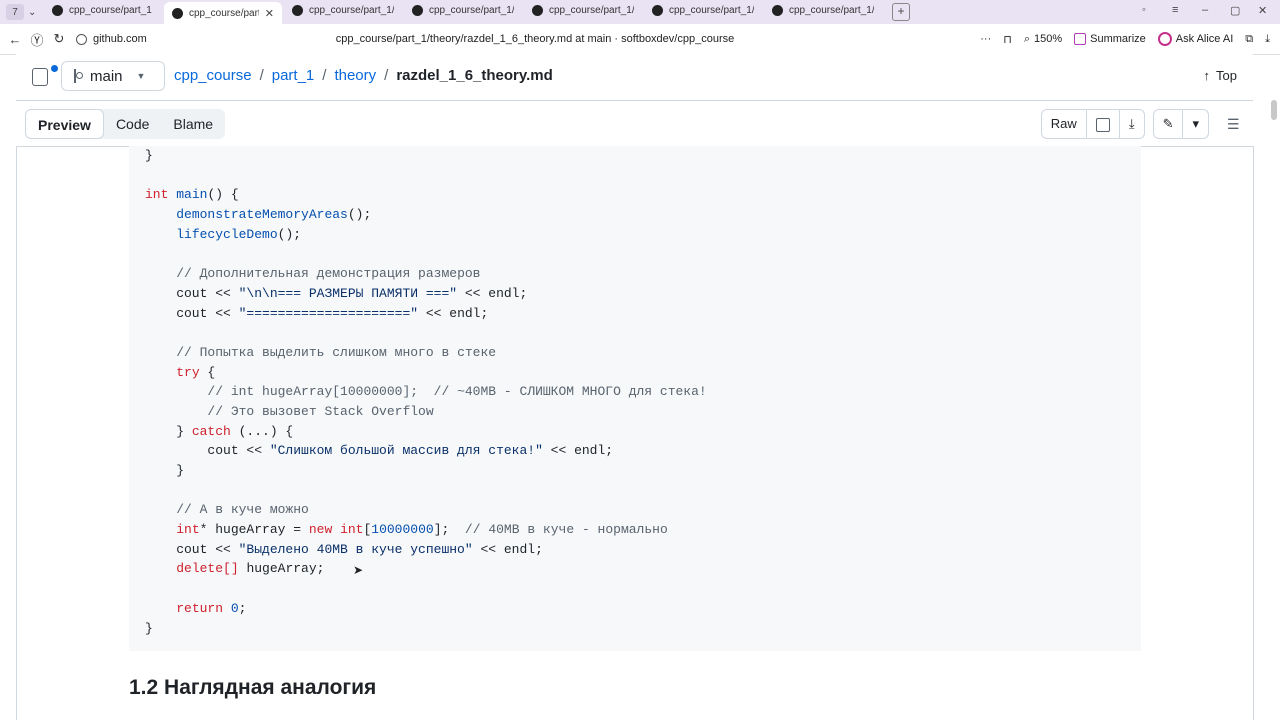 The width and height of the screenshot is (1280, 720). I want to click on code-line: demonstrateMemoryAreas();, so click(426, 215).